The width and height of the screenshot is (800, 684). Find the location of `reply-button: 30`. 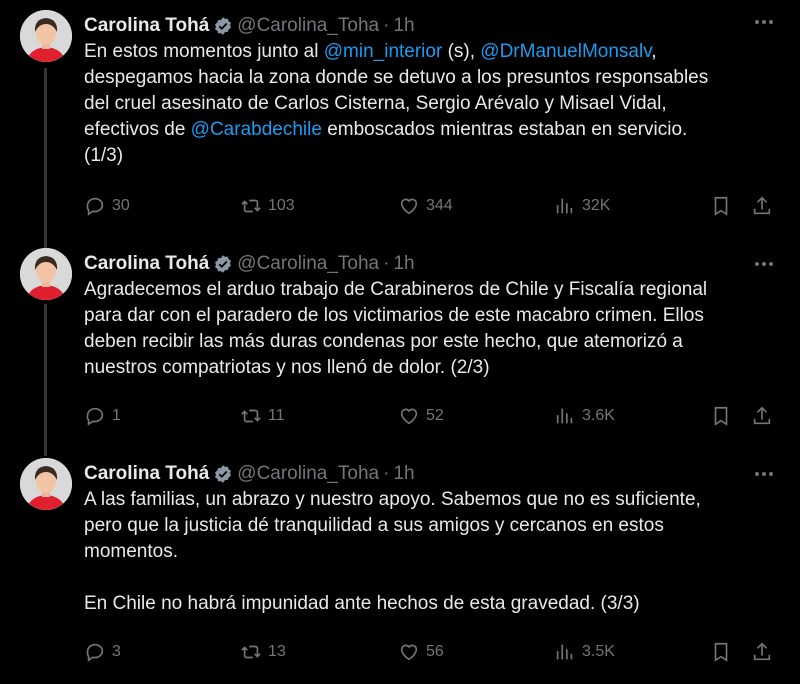

reply-button: 30 is located at coordinates (107, 206).